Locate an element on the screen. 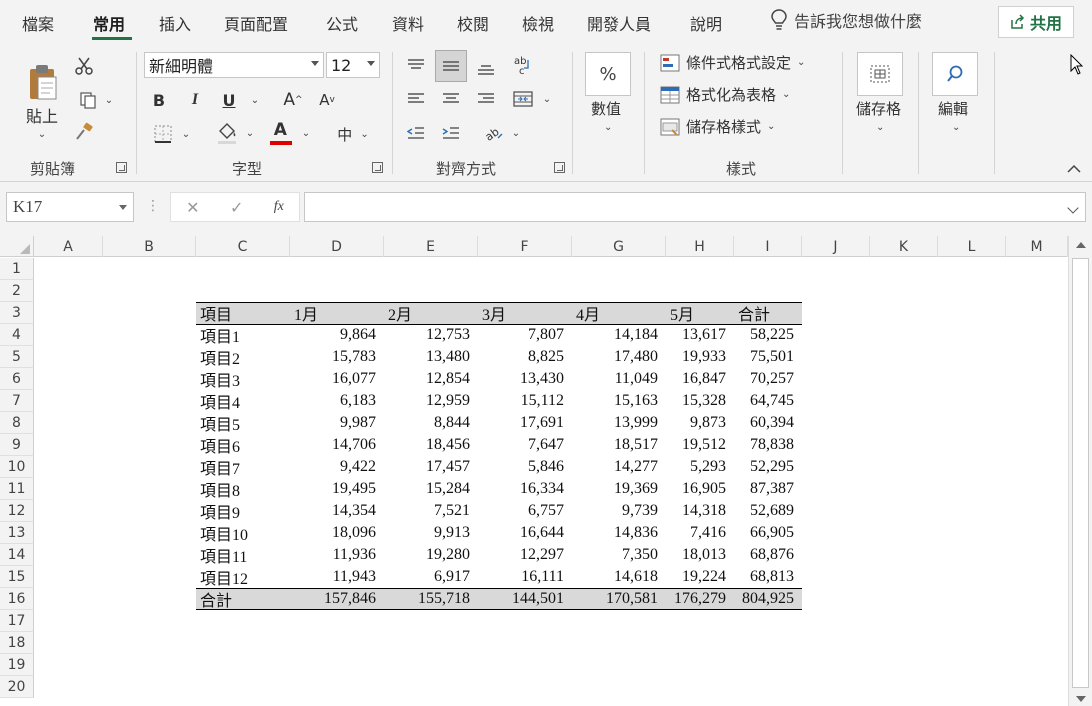 Image resolution: width=1092 pixels, height=706 pixels. table-cell: 66,905 is located at coordinates (768, 533).